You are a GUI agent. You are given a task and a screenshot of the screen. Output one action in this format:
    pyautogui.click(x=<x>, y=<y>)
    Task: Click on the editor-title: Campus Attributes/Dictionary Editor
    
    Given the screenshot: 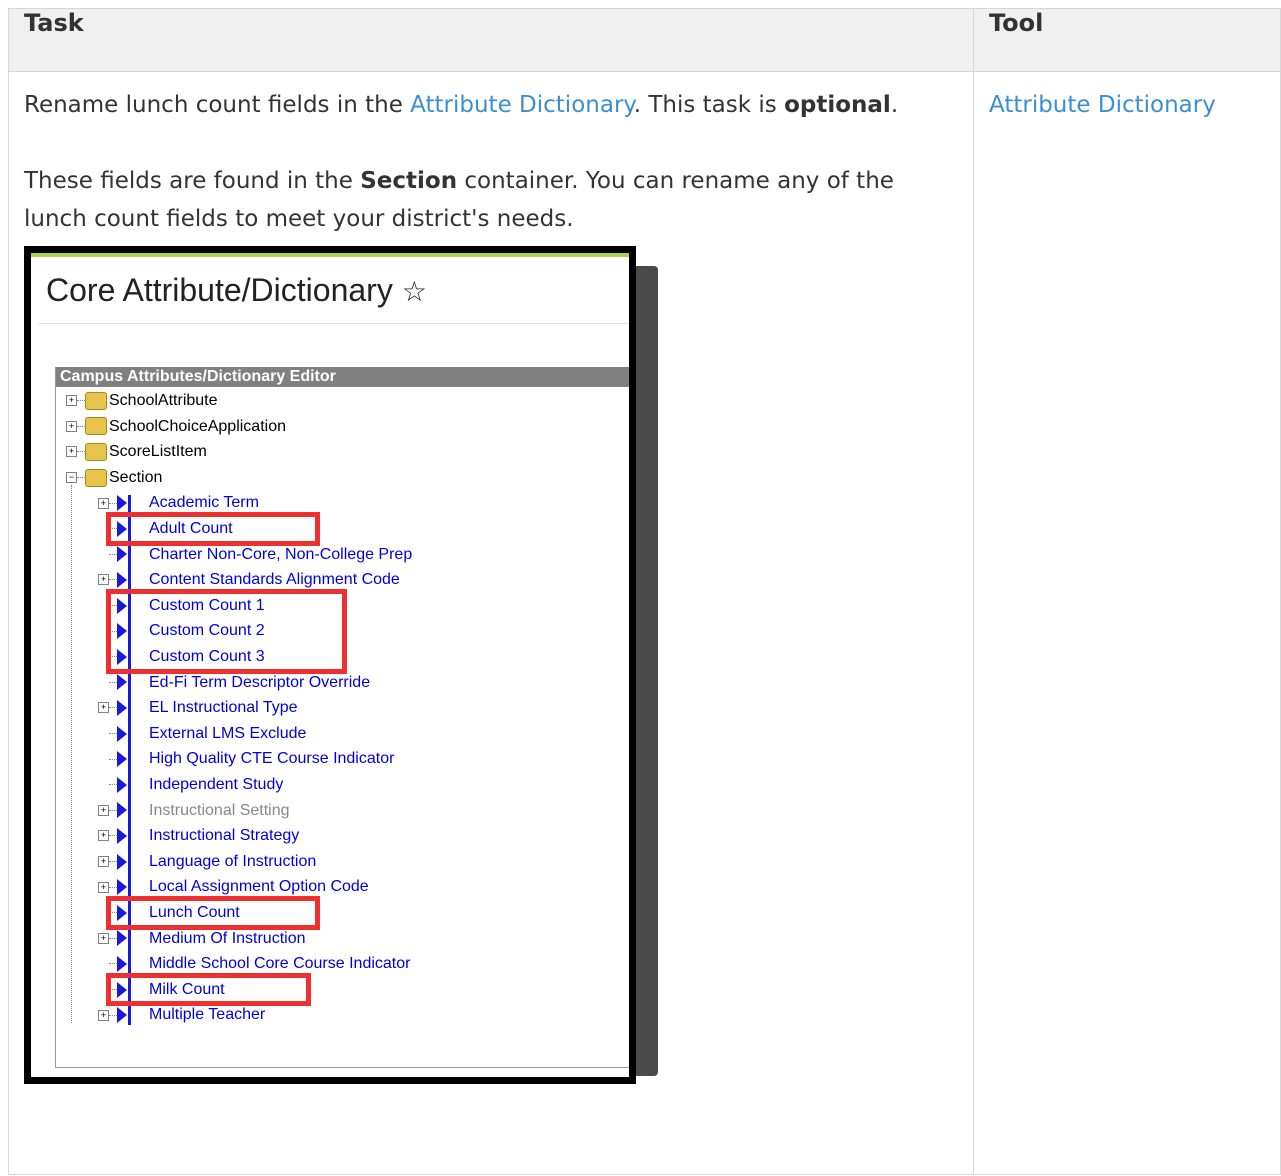 What is the action you would take?
    pyautogui.click(x=342, y=377)
    